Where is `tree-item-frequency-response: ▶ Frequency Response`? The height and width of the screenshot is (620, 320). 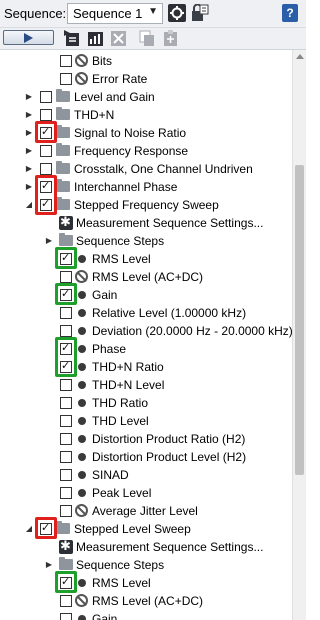 tree-item-frequency-response: ▶ Frequency Response is located at coordinates (146, 151).